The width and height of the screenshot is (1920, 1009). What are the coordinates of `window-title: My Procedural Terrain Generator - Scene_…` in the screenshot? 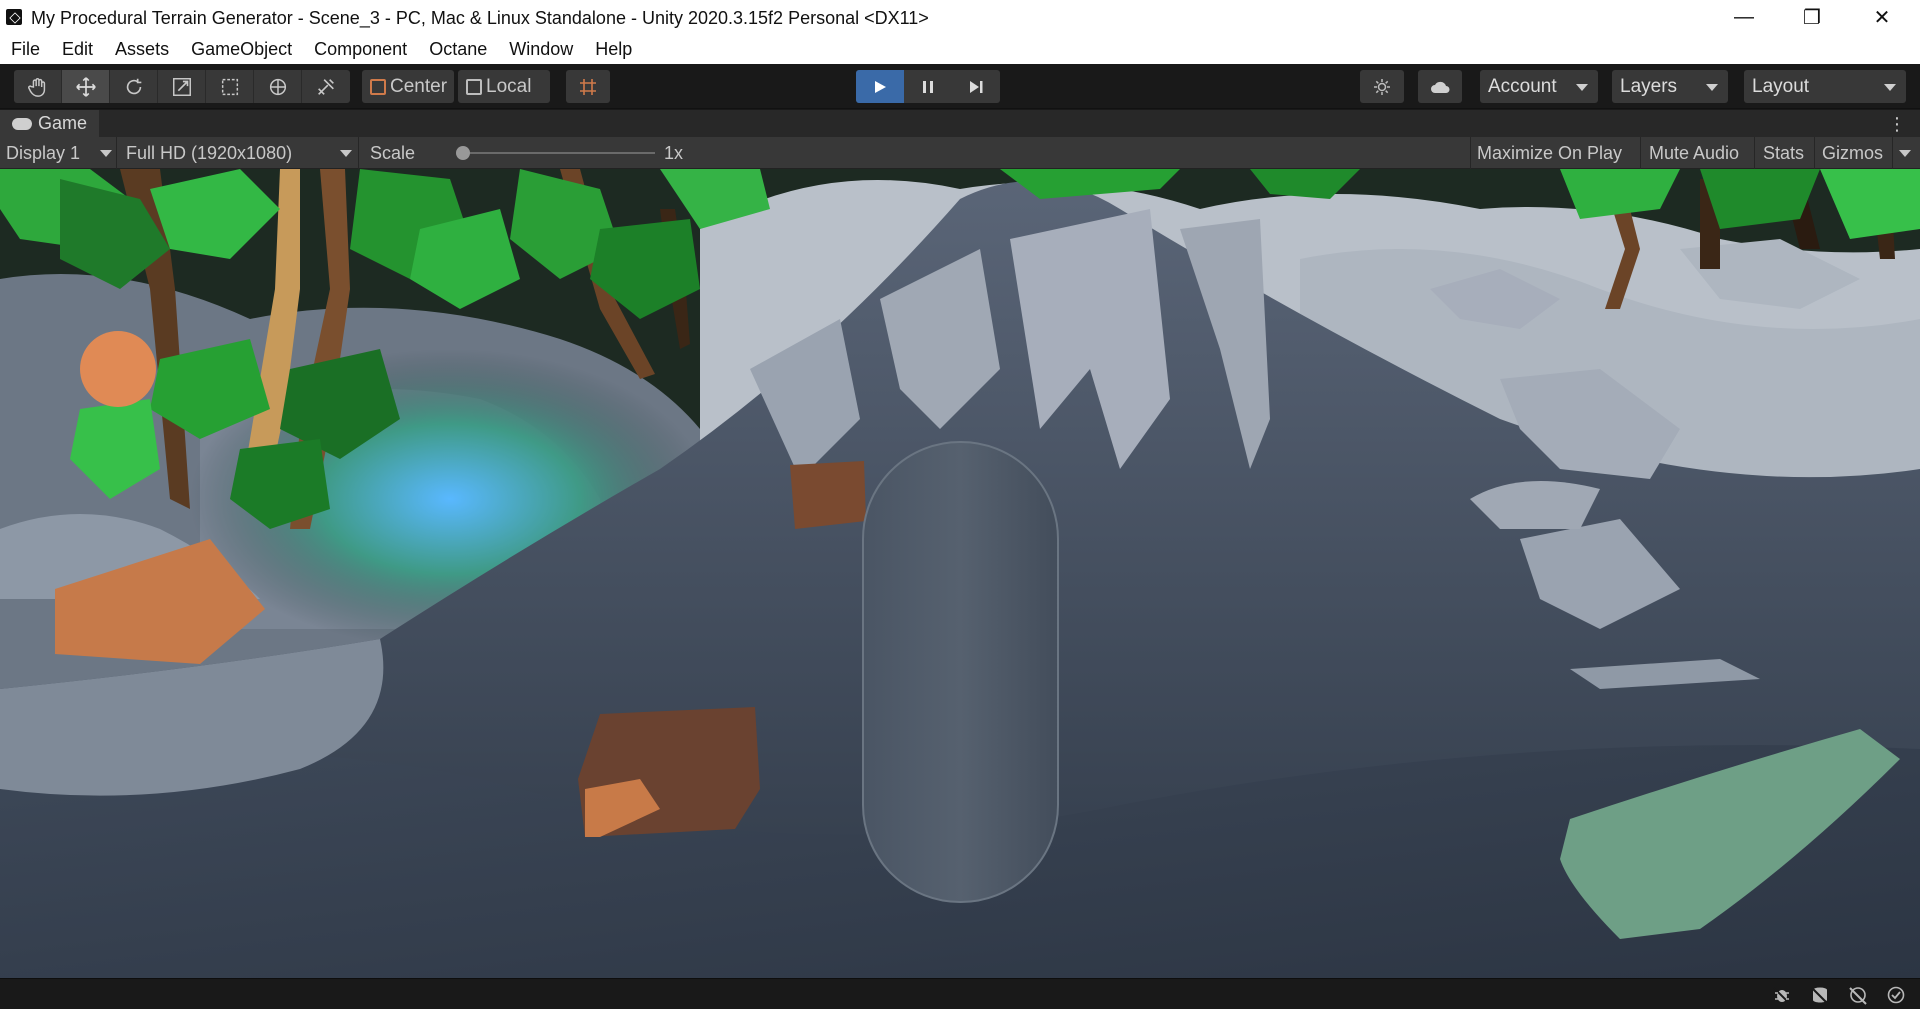 It's located at (480, 18).